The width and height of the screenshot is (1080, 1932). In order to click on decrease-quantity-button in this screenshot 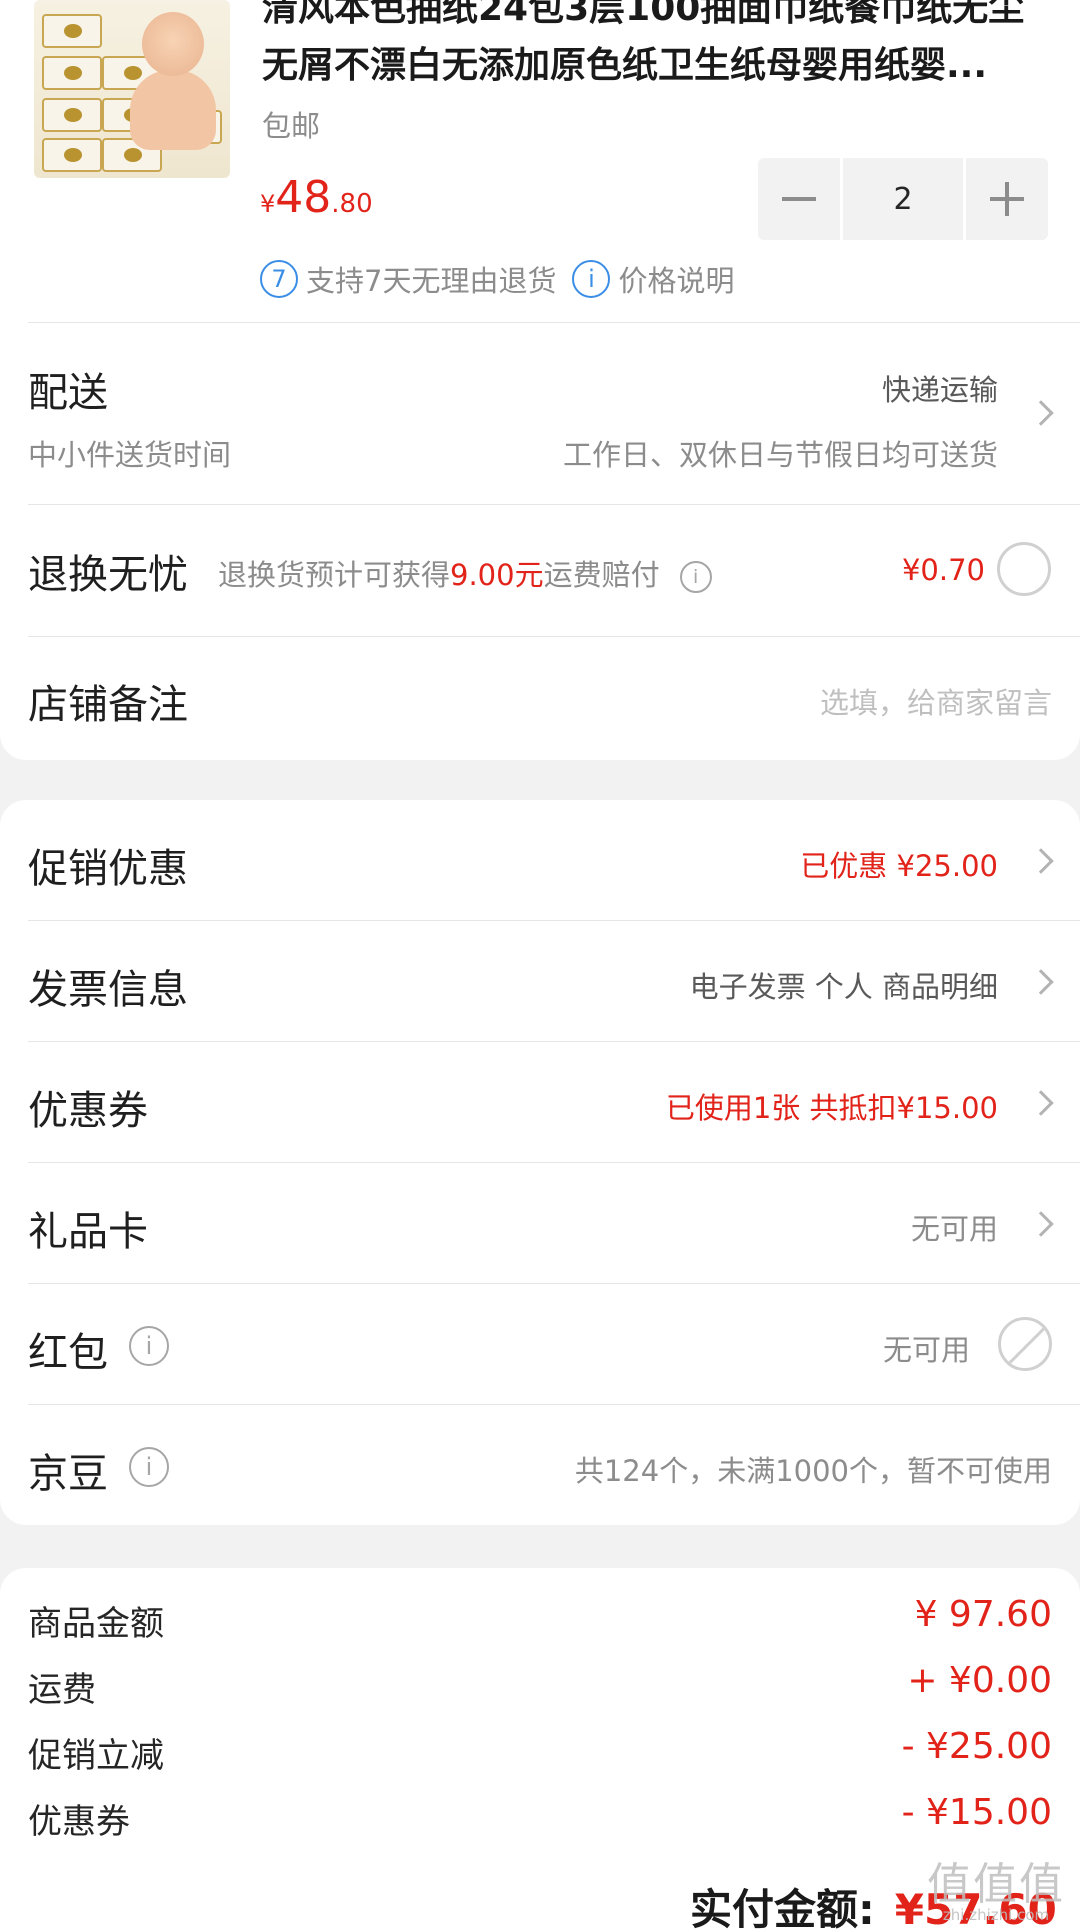, I will do `click(799, 199)`.